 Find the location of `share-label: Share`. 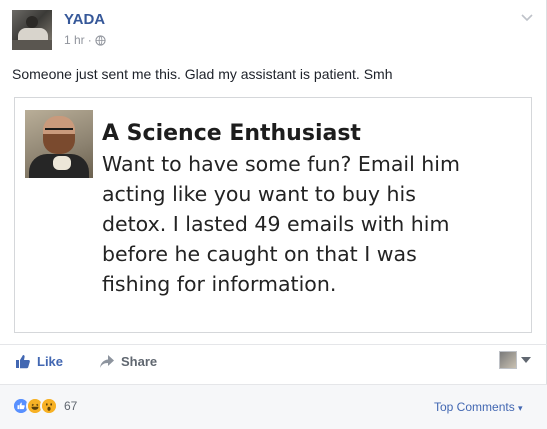

share-label: Share is located at coordinates (139, 361).